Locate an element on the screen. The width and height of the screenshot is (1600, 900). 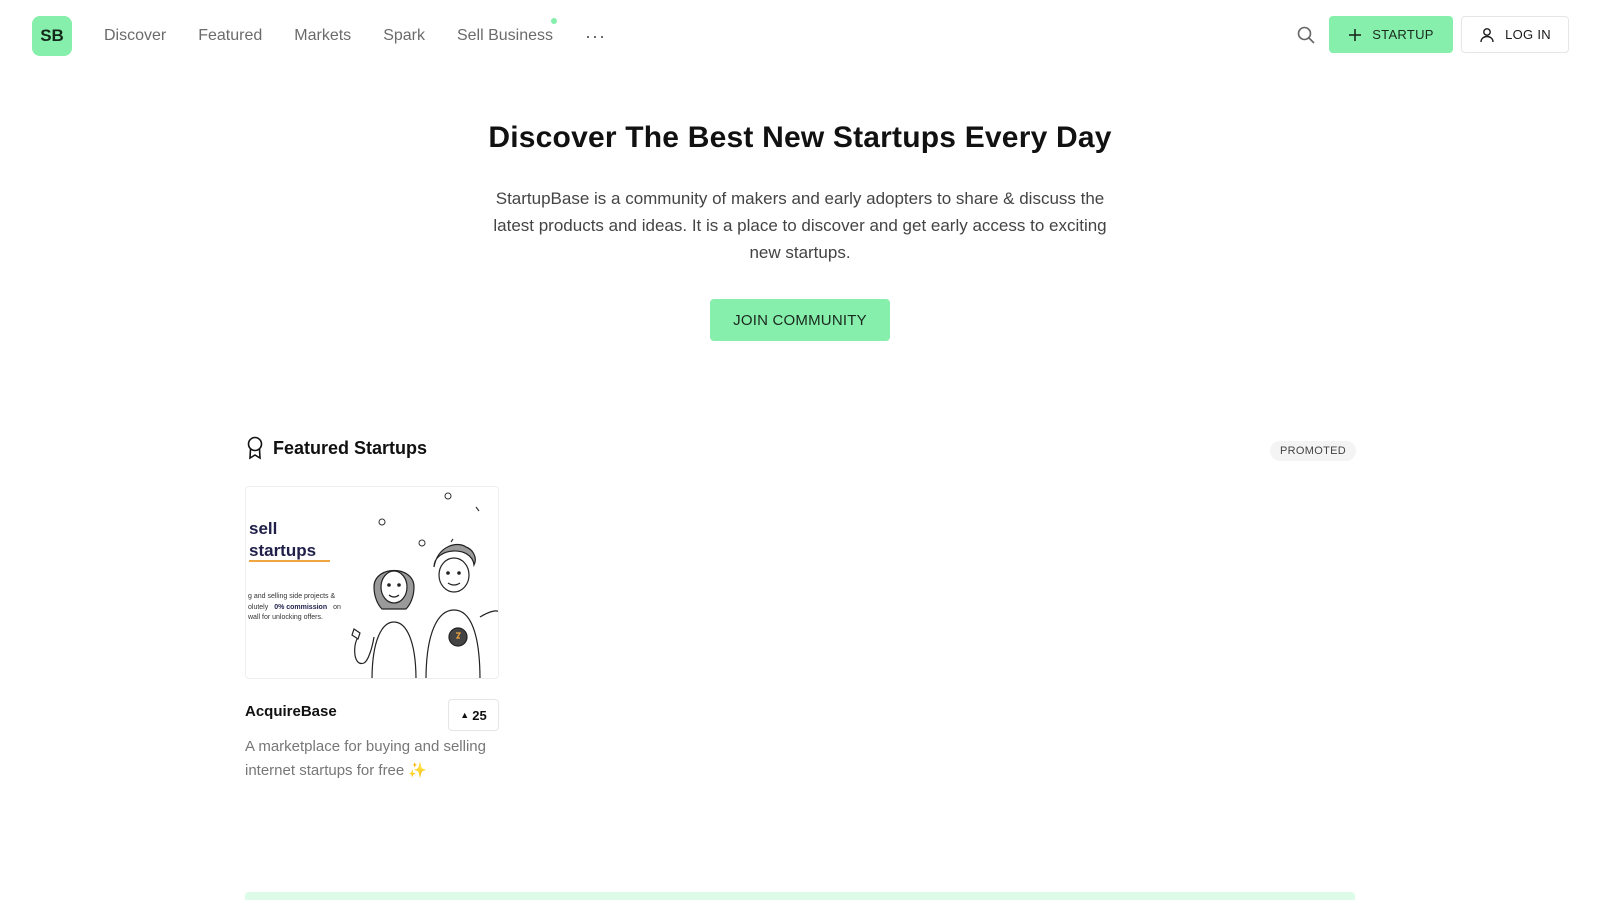
upvote-button: ▲ 25 is located at coordinates (473, 715).